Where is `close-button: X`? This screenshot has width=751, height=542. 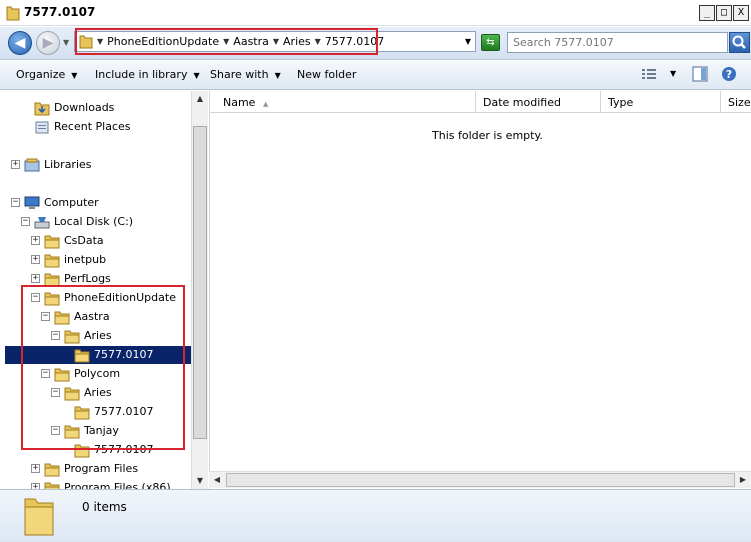
close-button: X is located at coordinates (741, 13).